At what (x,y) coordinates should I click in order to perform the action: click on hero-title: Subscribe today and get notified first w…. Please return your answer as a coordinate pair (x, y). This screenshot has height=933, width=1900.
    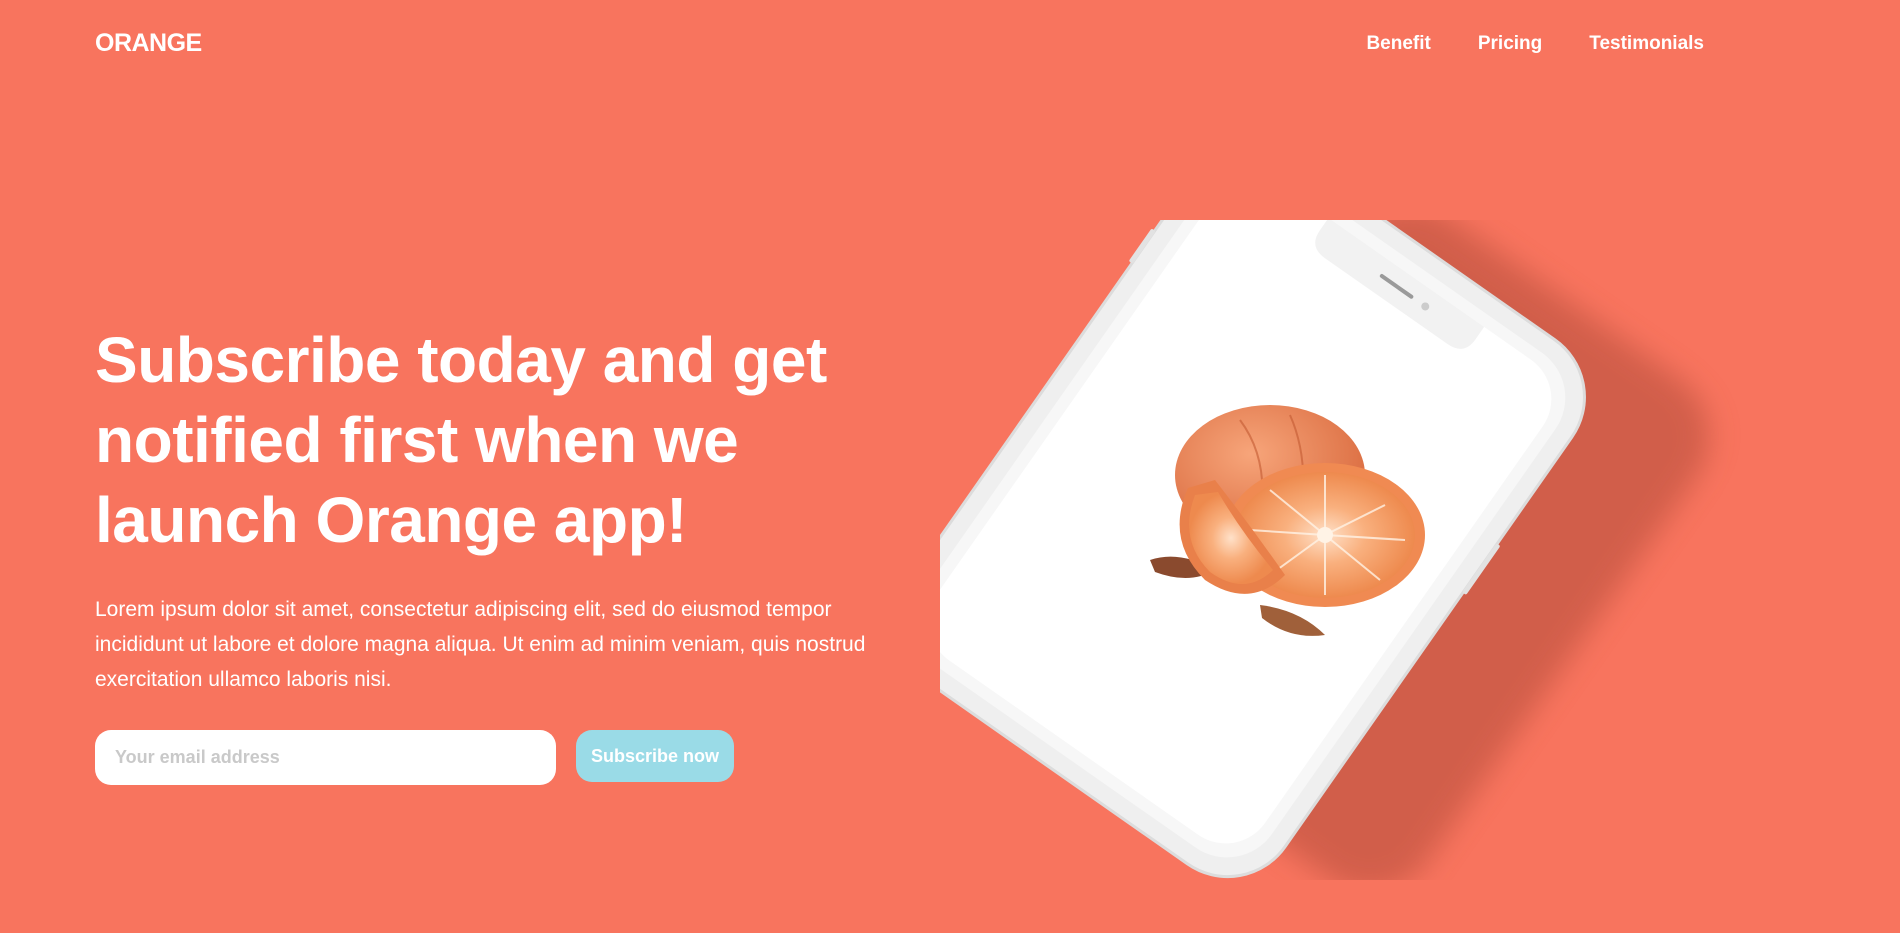
    Looking at the image, I should click on (461, 440).